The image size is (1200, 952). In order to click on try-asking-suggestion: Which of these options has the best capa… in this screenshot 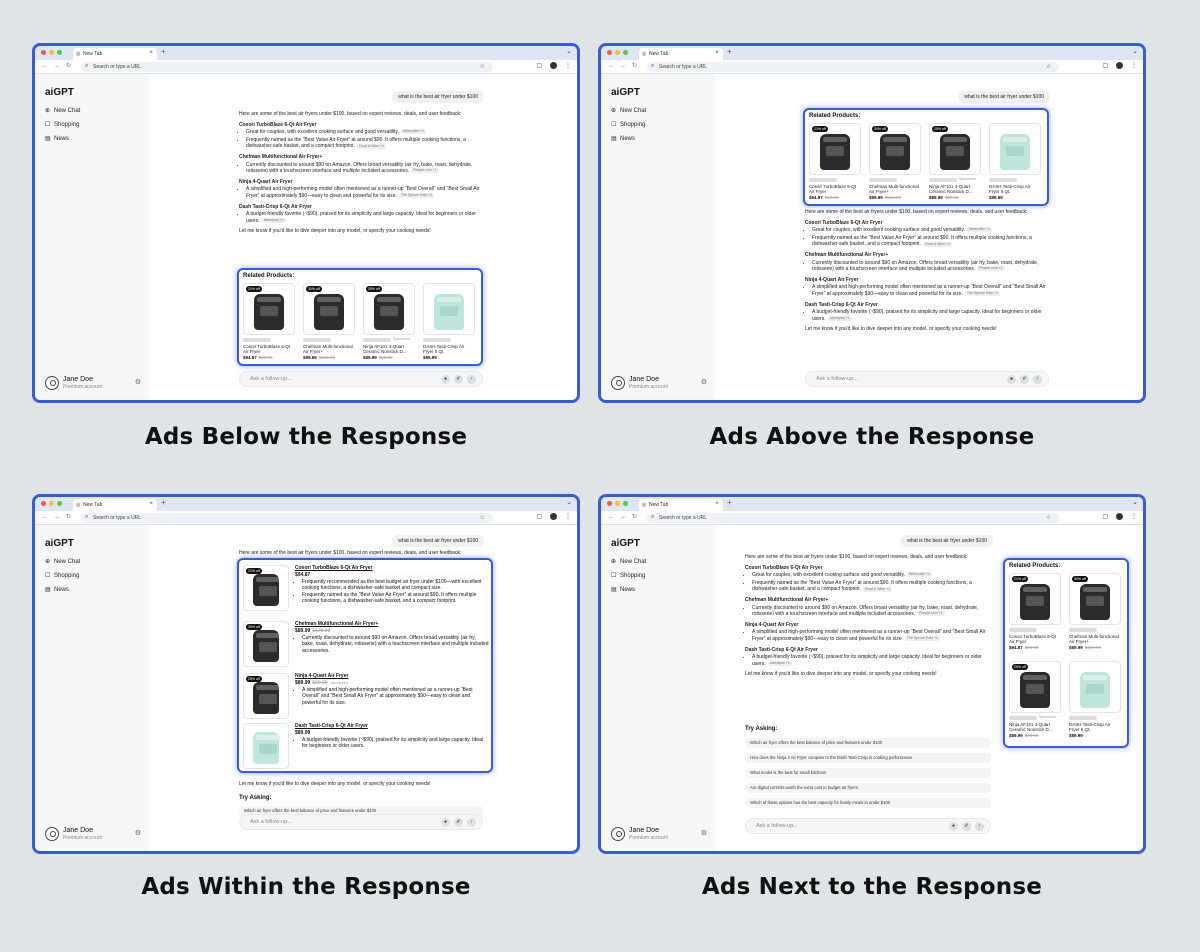, I will do `click(868, 803)`.